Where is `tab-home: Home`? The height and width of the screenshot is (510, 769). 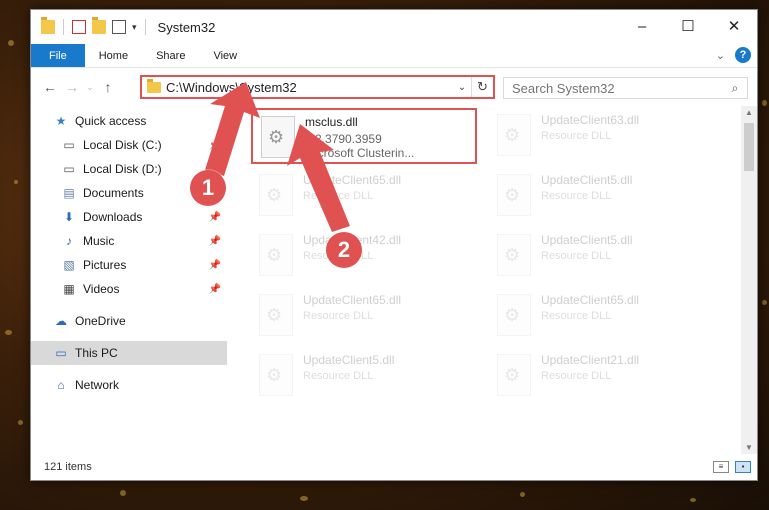
tab-home: Home is located at coordinates (113, 55).